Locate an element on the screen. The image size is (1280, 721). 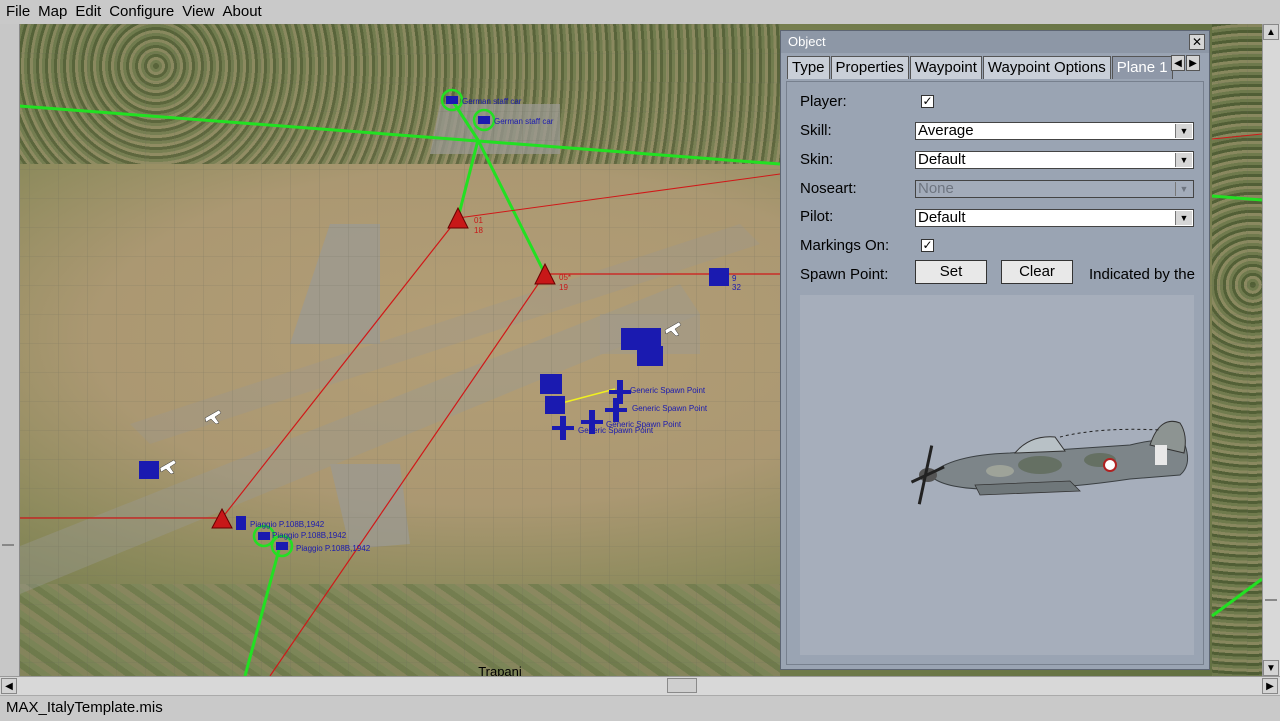
noseart-label: Noseart: is located at coordinates (828, 188).